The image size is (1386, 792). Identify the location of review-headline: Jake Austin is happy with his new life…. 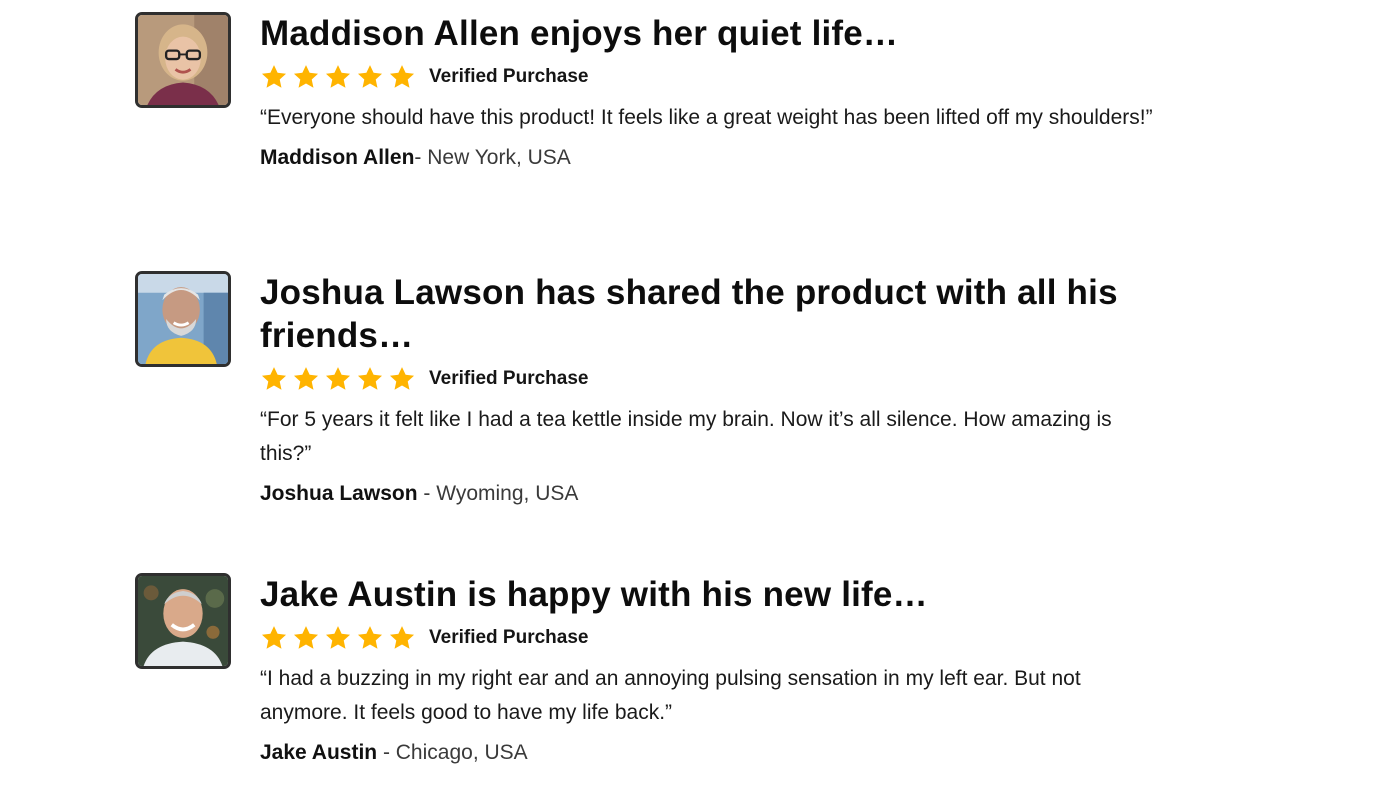
(594, 594).